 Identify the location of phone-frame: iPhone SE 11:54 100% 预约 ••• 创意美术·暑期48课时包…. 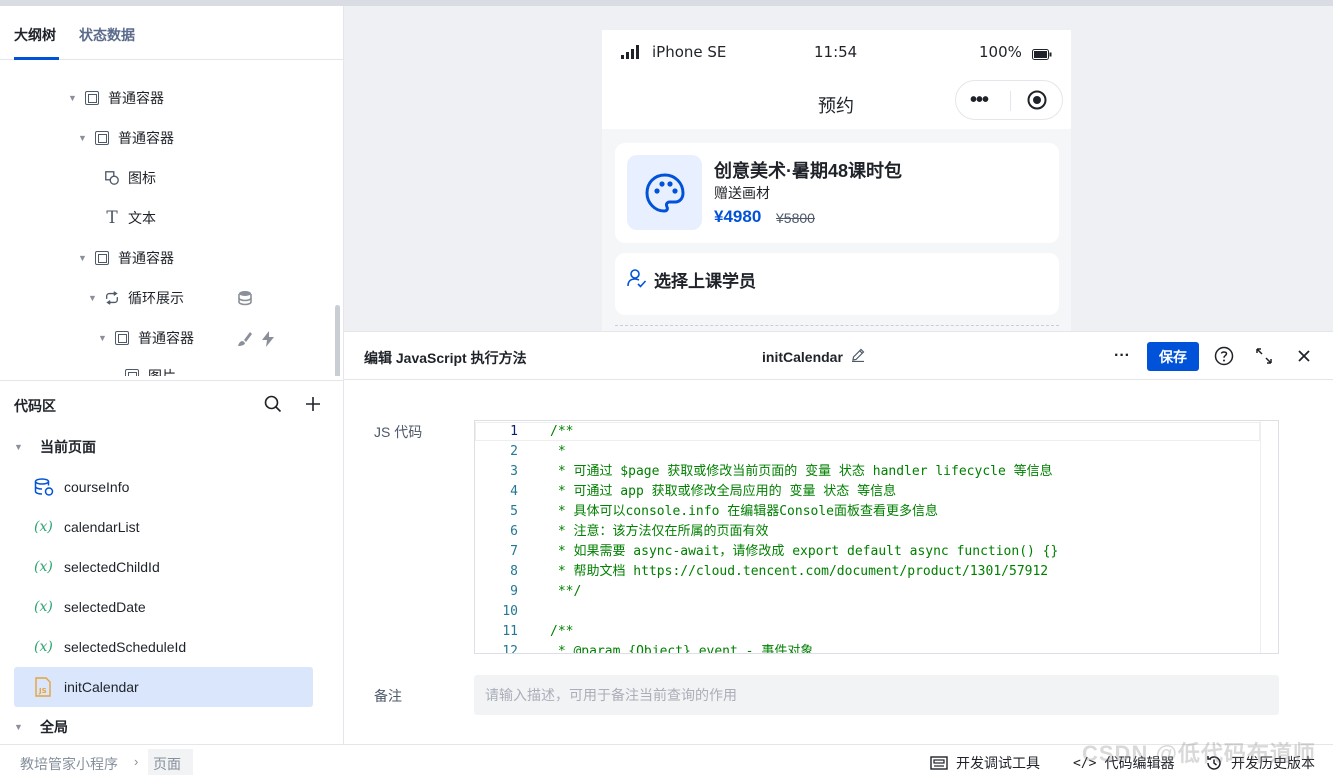
(836, 180).